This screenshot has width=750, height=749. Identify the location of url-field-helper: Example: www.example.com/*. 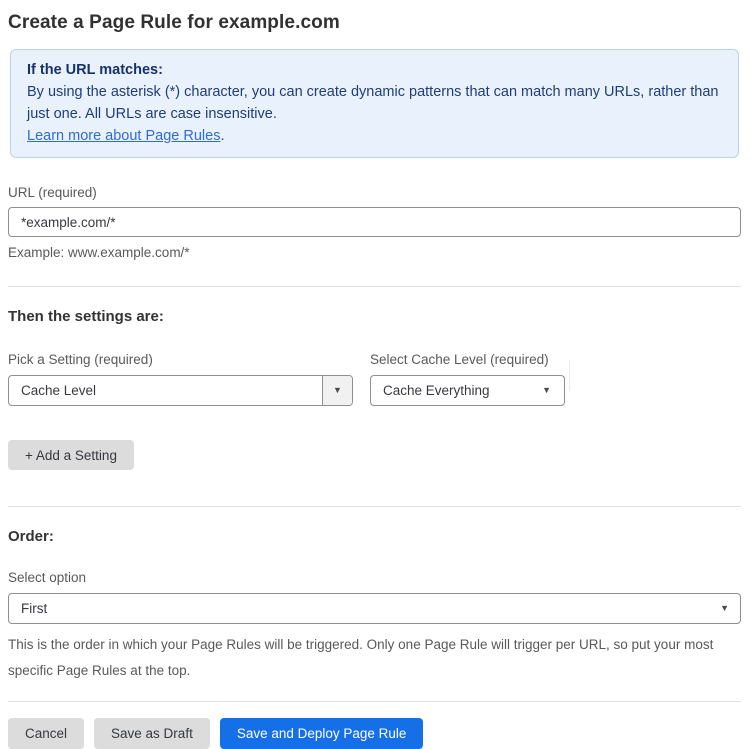
(99, 252).